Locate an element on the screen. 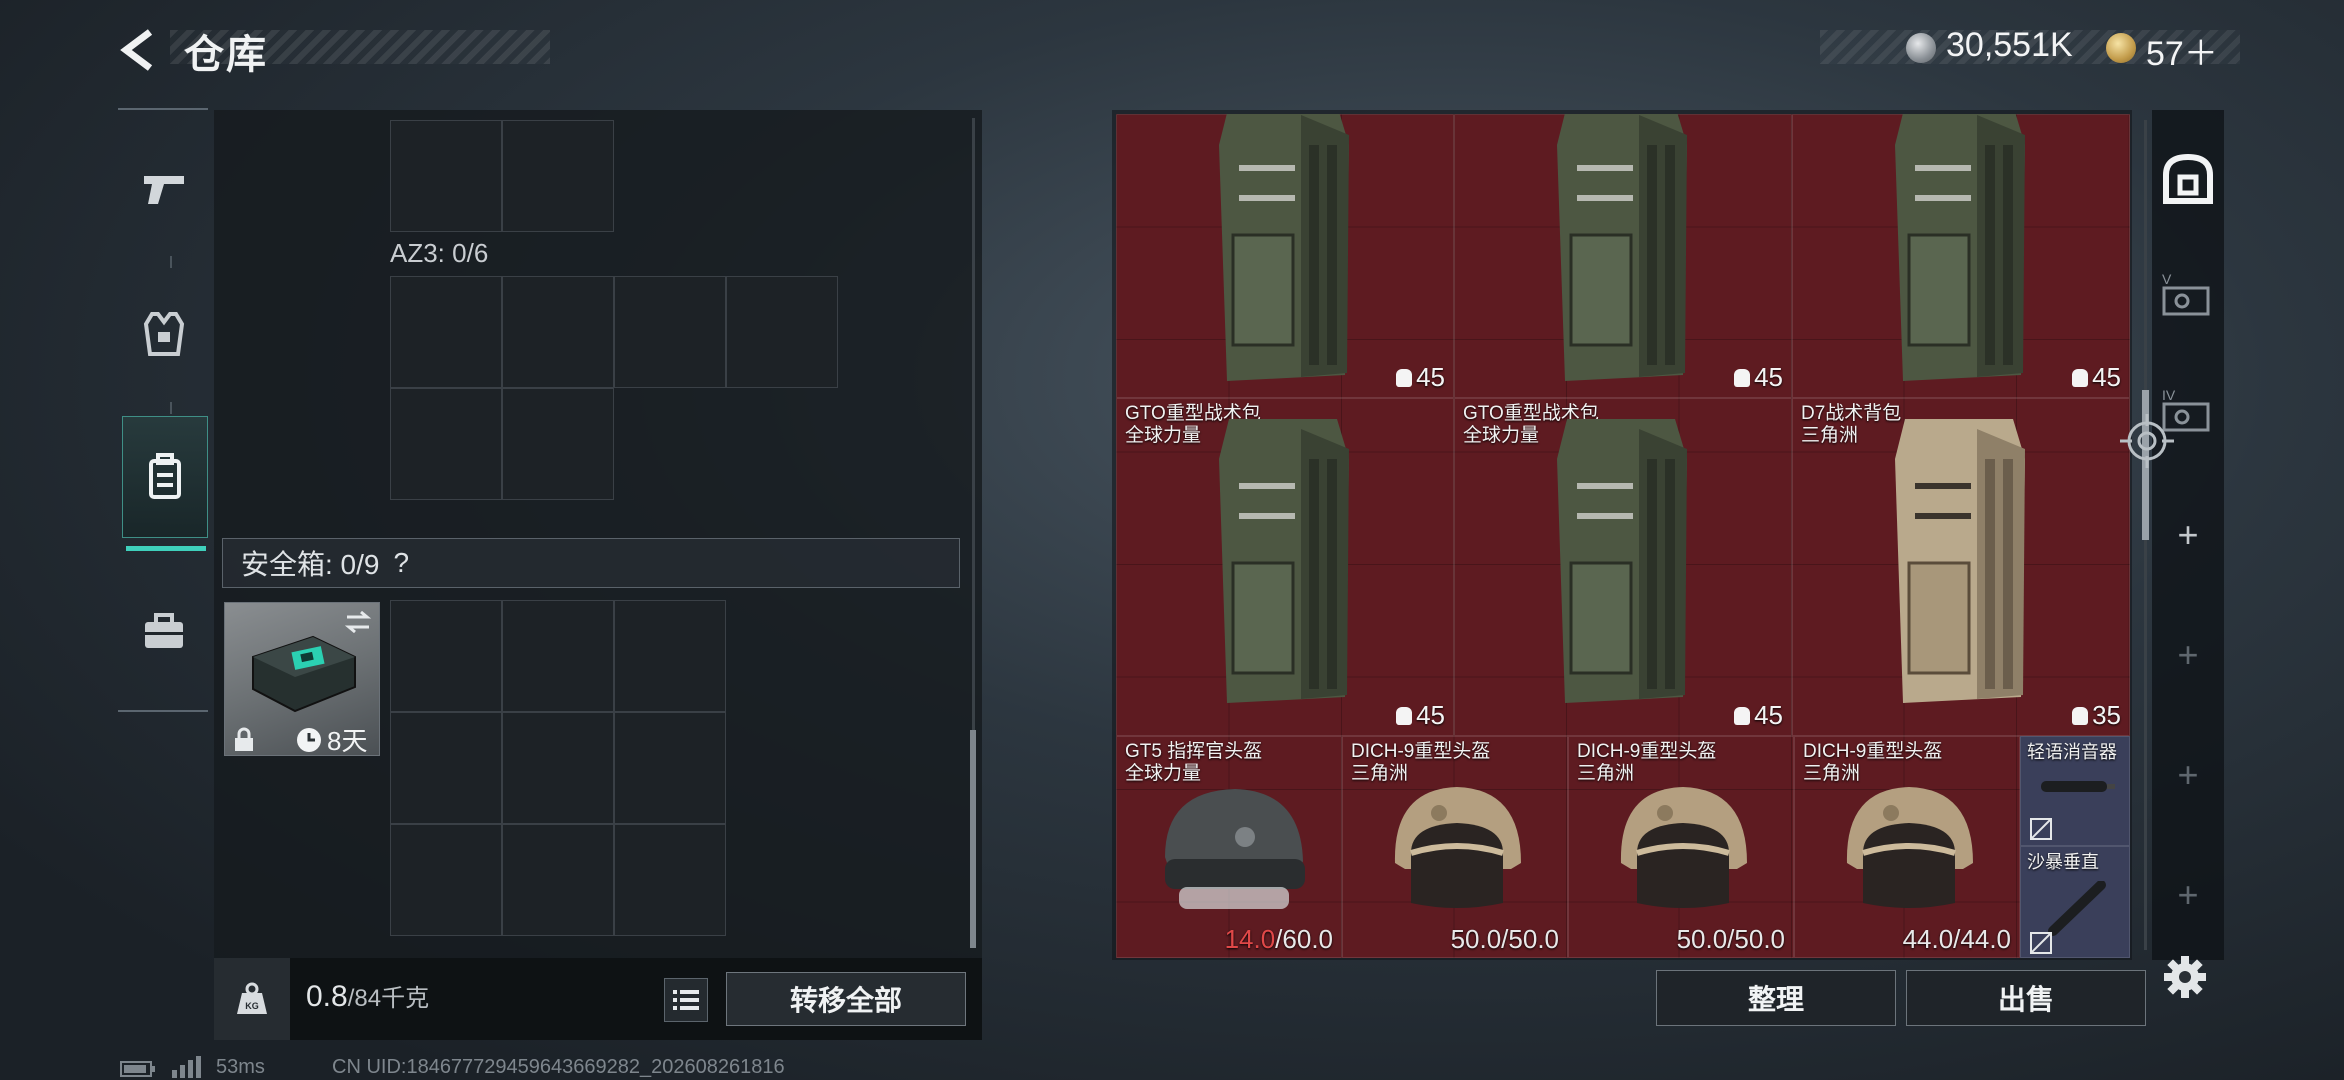 This screenshot has width=2344, height=1080. currency-silver-amount: 30,551K is located at coordinates (2009, 45).